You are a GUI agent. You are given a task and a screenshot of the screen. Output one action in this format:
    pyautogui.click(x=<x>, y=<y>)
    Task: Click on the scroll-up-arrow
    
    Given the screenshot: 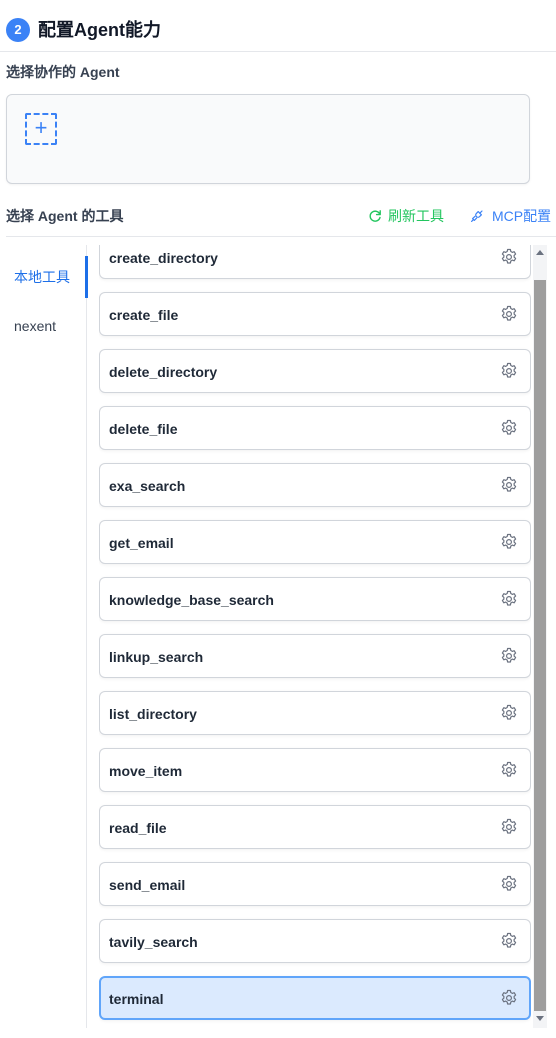 What is the action you would take?
    pyautogui.click(x=540, y=252)
    